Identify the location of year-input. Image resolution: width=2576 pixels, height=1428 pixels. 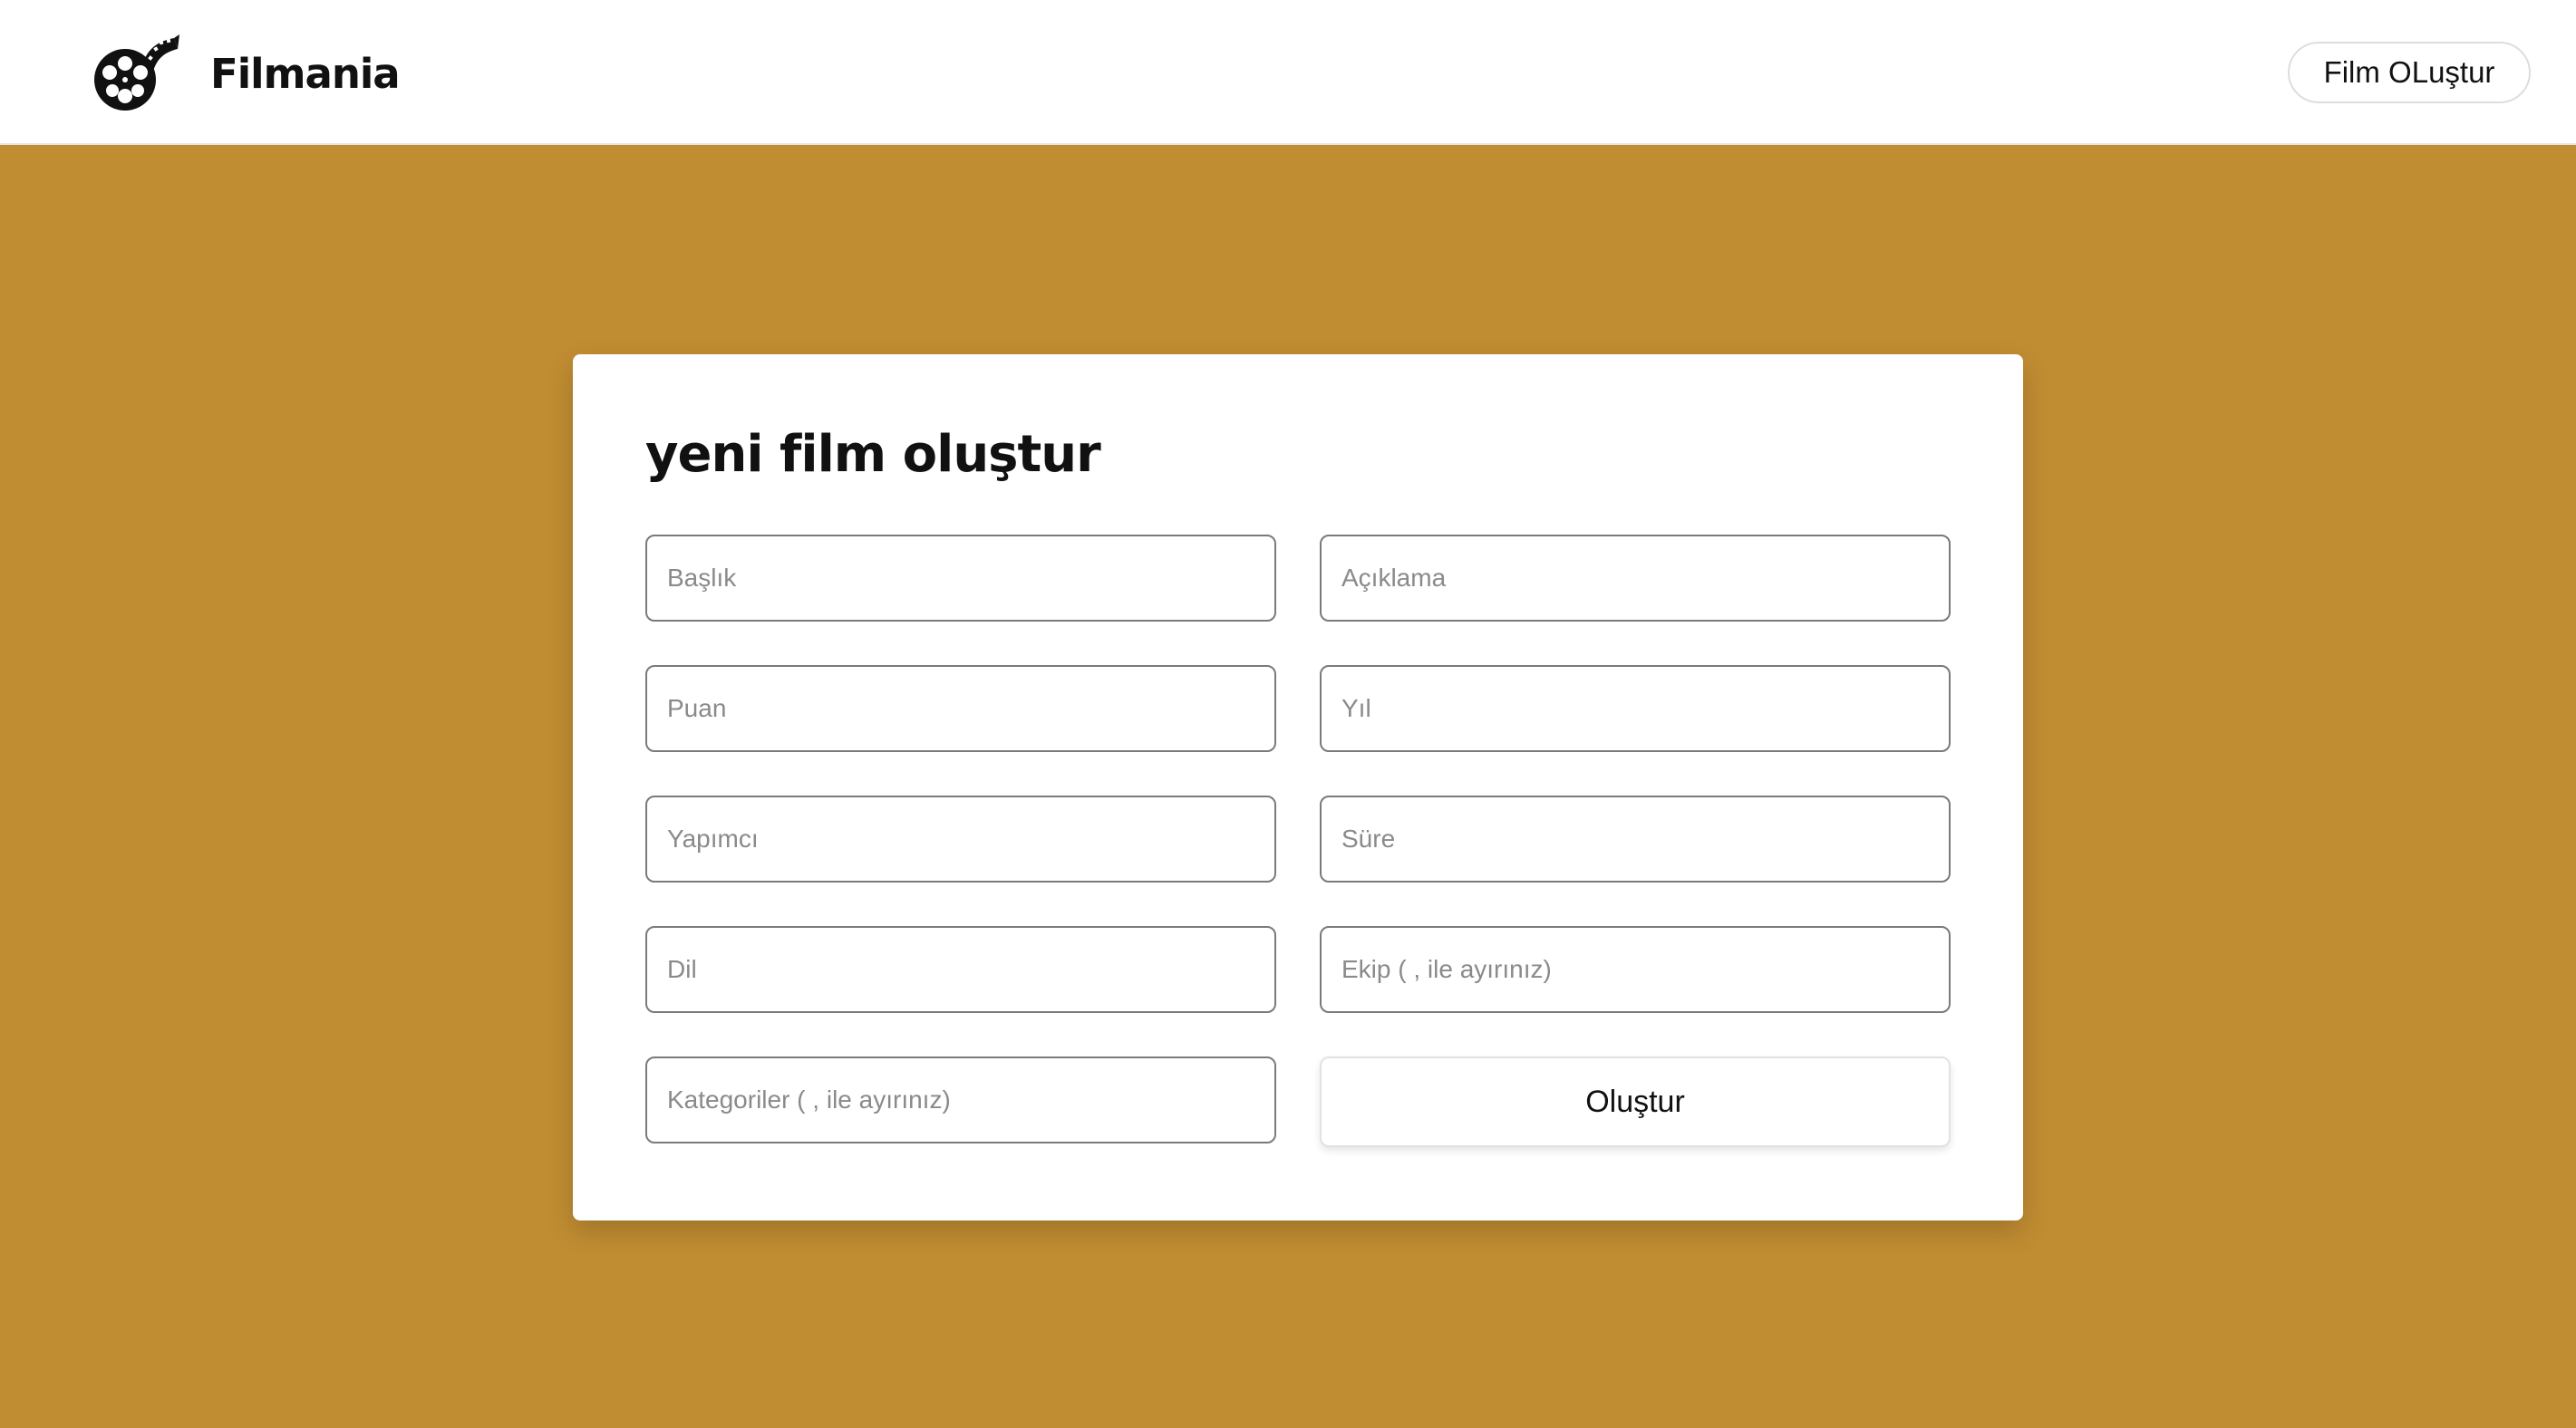
(1635, 709).